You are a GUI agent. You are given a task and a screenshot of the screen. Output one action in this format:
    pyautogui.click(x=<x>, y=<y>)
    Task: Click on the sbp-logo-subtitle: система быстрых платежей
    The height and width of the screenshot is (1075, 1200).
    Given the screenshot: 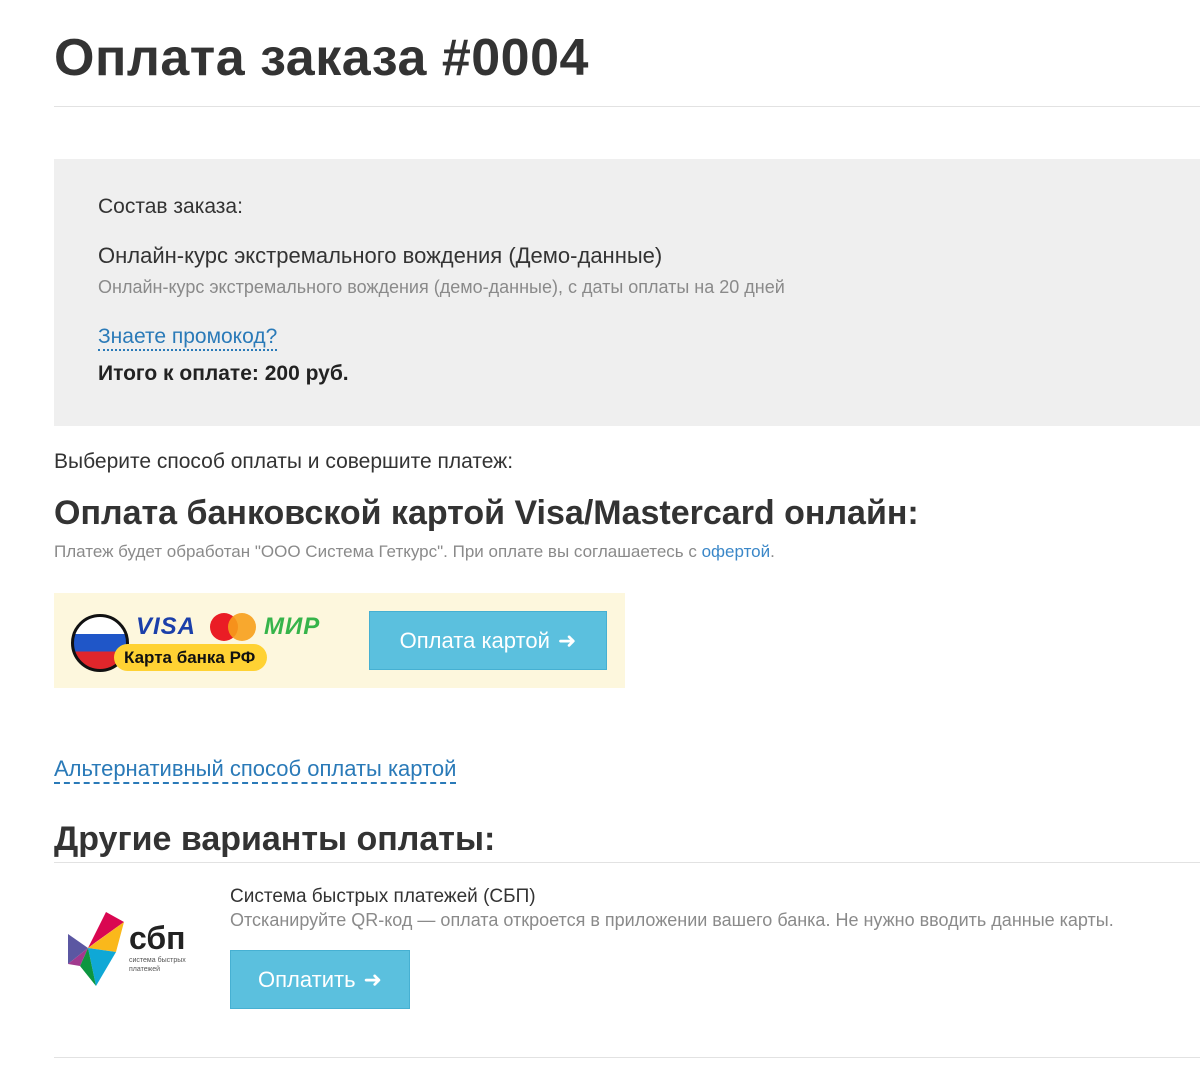 What is the action you would take?
    pyautogui.click(x=157, y=965)
    